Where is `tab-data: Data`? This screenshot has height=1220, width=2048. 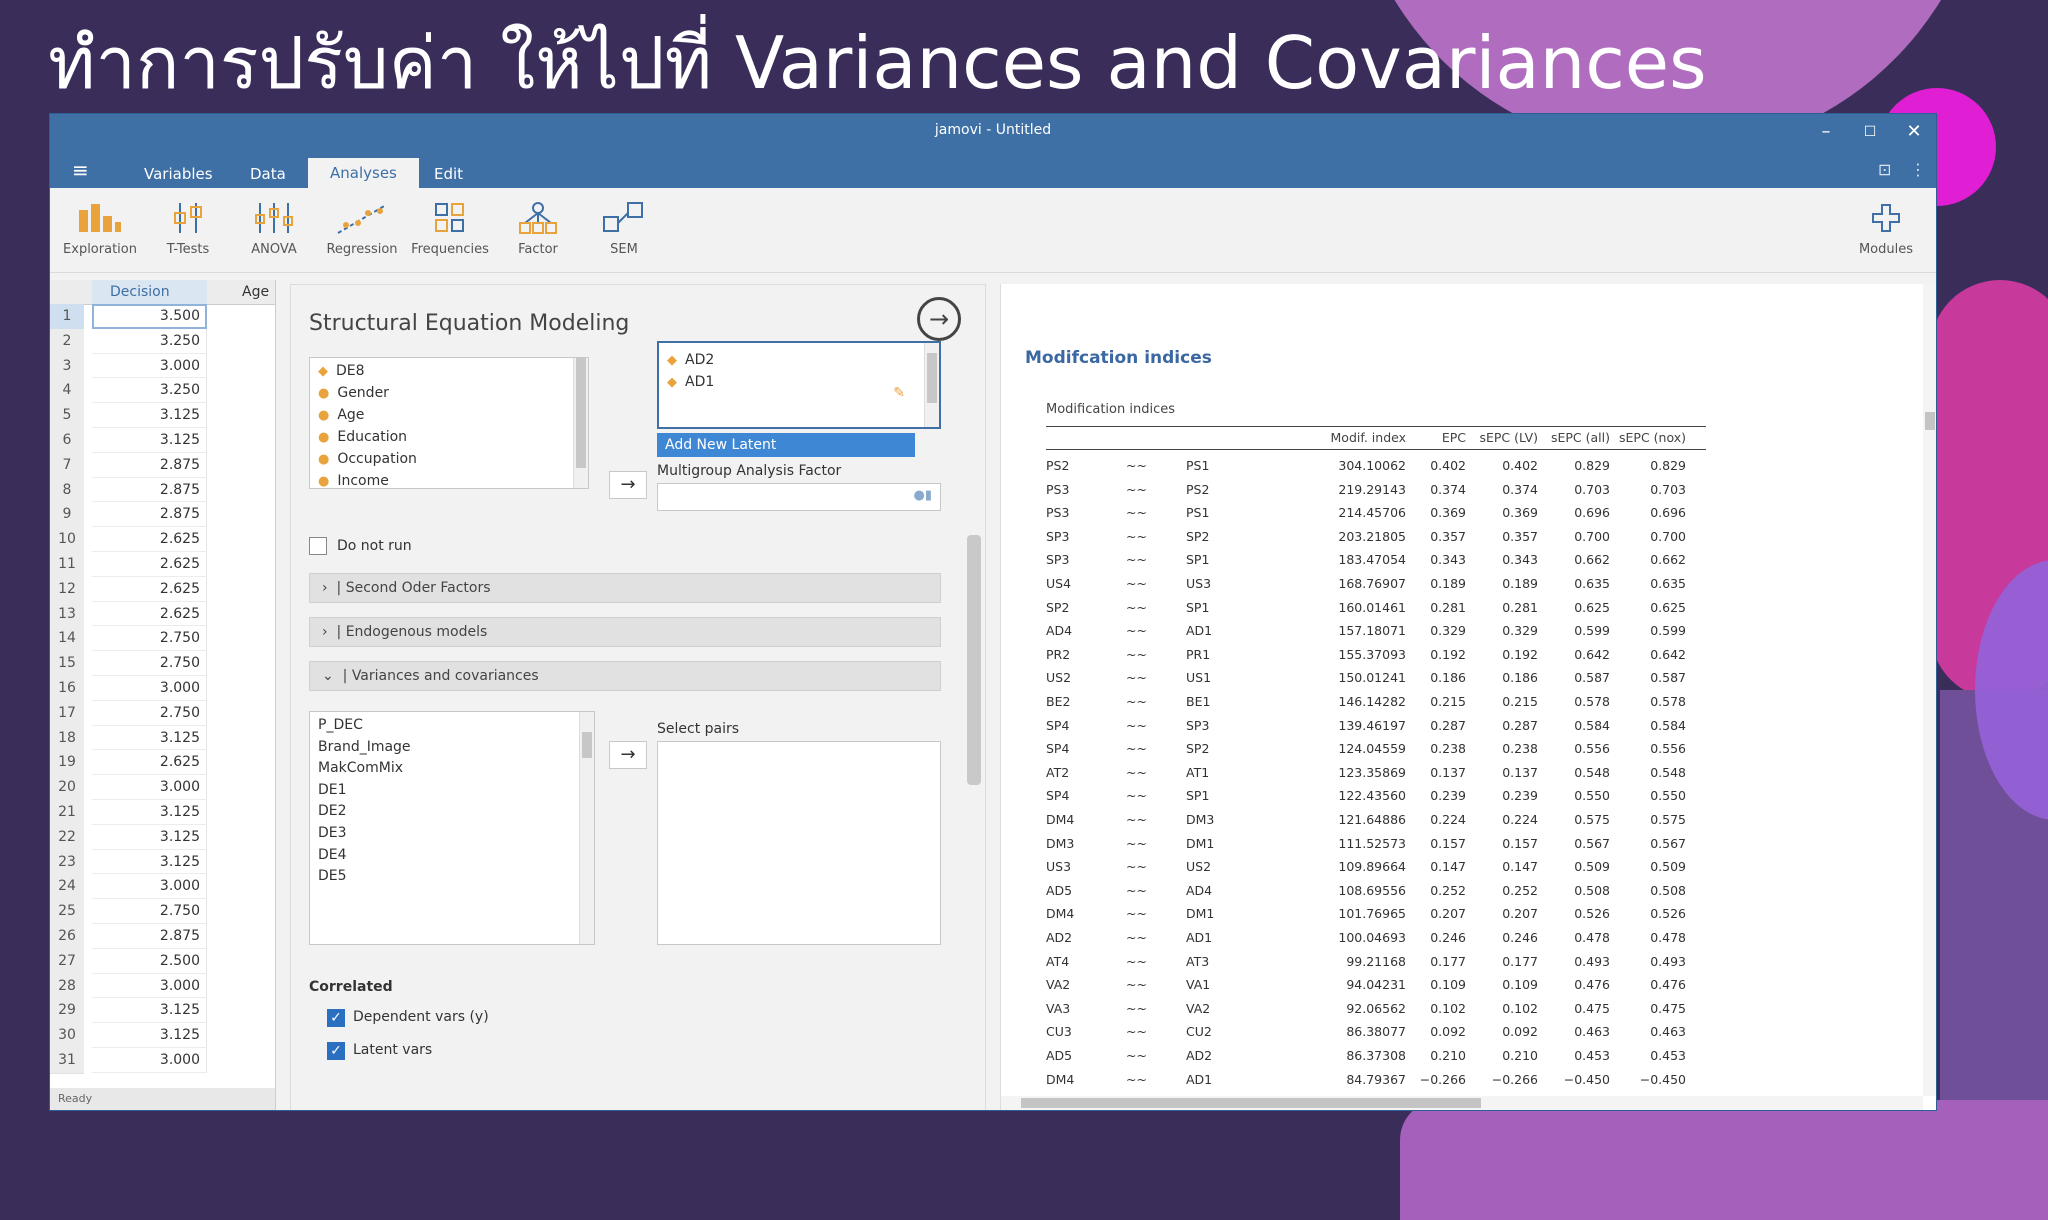 tab-data: Data is located at coordinates (268, 174).